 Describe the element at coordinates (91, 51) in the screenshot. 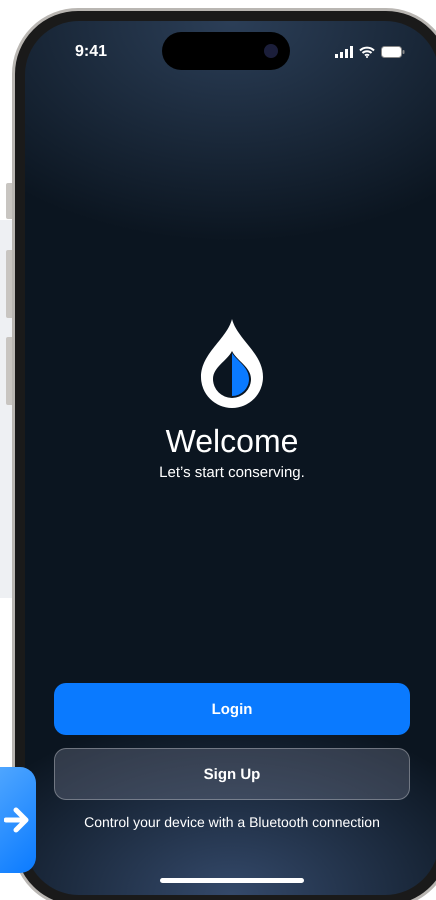

I see `status-time: 9:41` at that location.